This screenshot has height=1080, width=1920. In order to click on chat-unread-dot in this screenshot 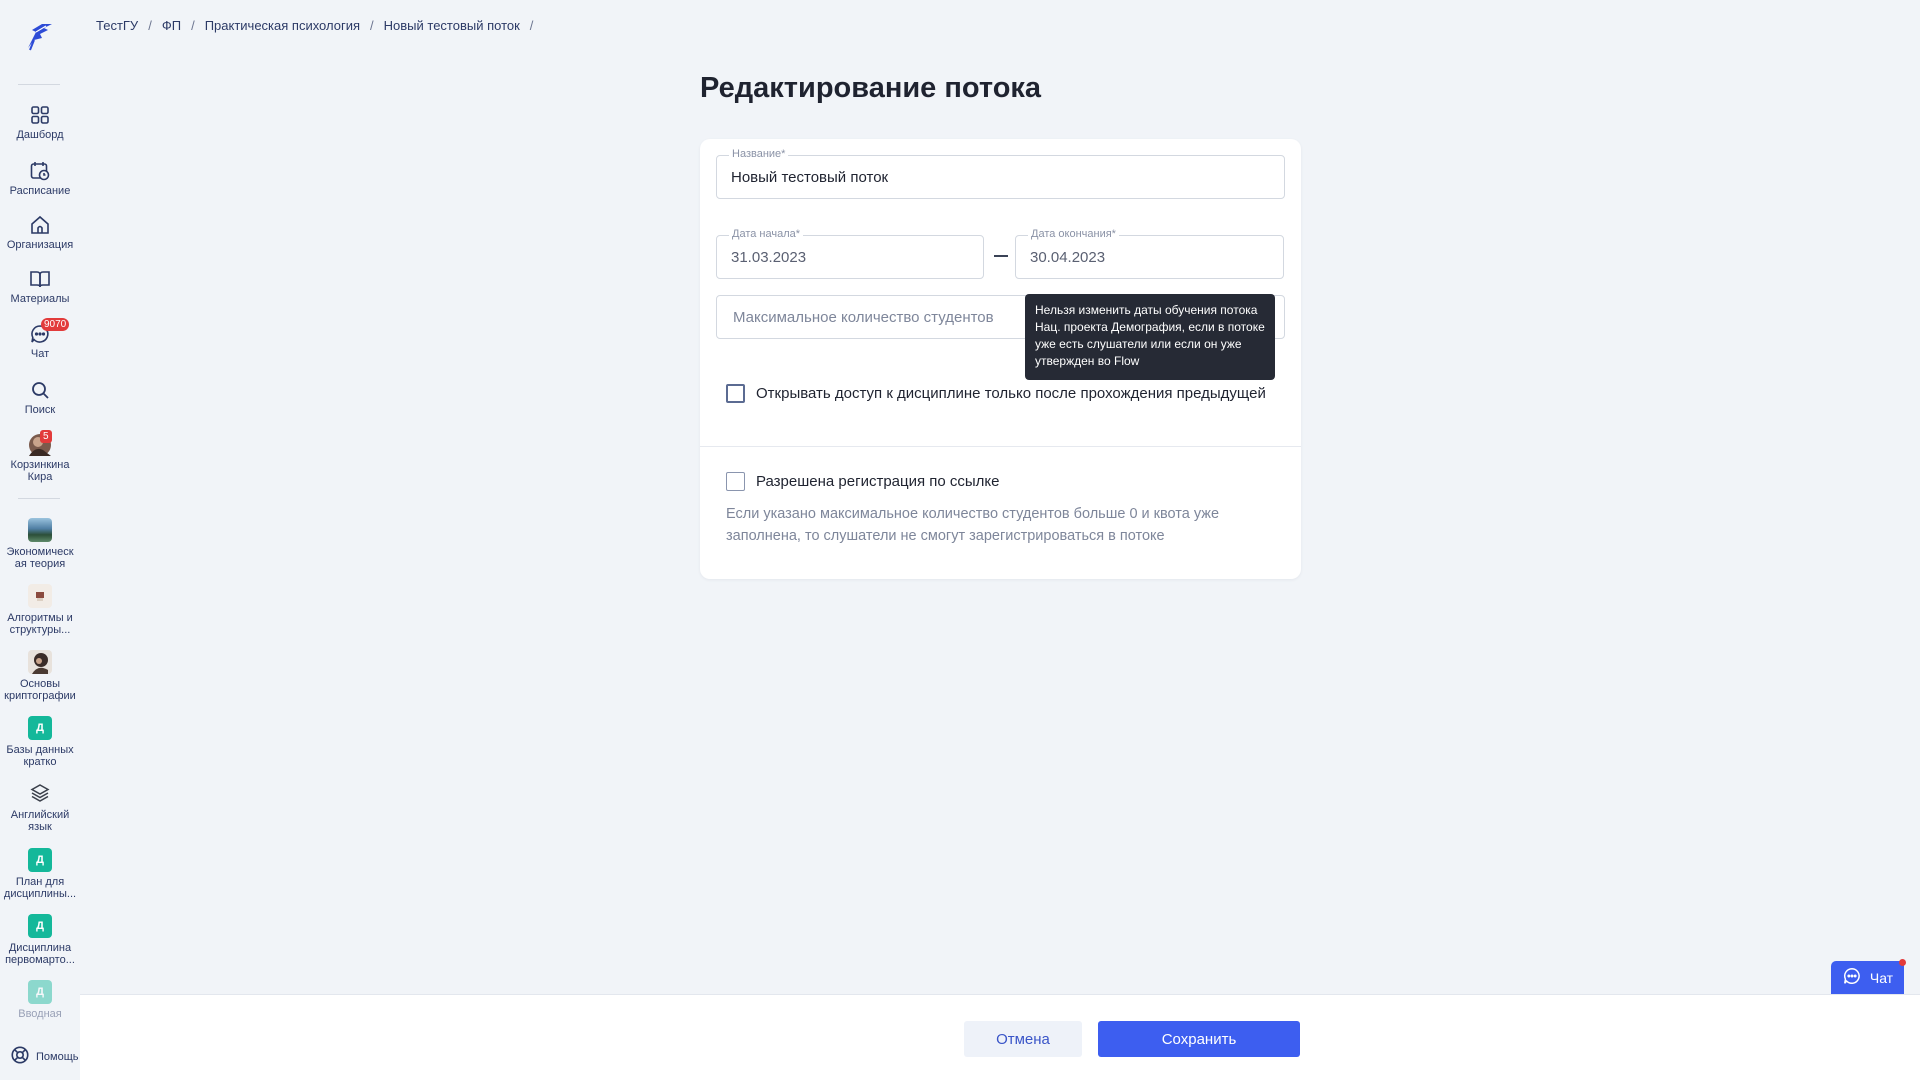, I will do `click(1902, 962)`.